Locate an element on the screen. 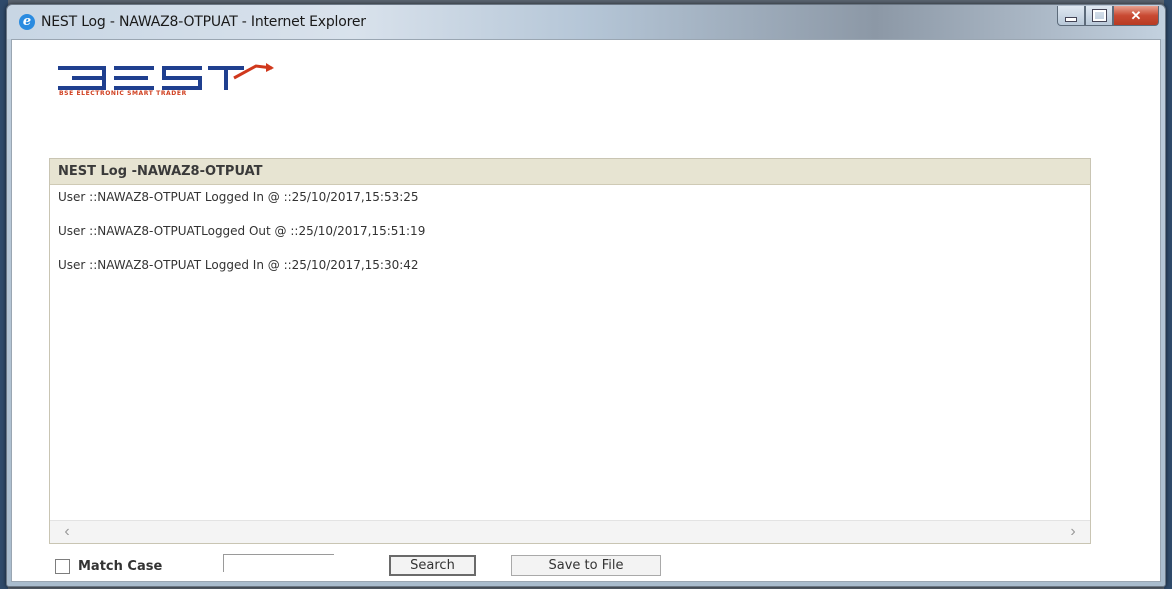 This screenshot has width=1172, height=589. scroll-left-icon: ‹ is located at coordinates (67, 532).